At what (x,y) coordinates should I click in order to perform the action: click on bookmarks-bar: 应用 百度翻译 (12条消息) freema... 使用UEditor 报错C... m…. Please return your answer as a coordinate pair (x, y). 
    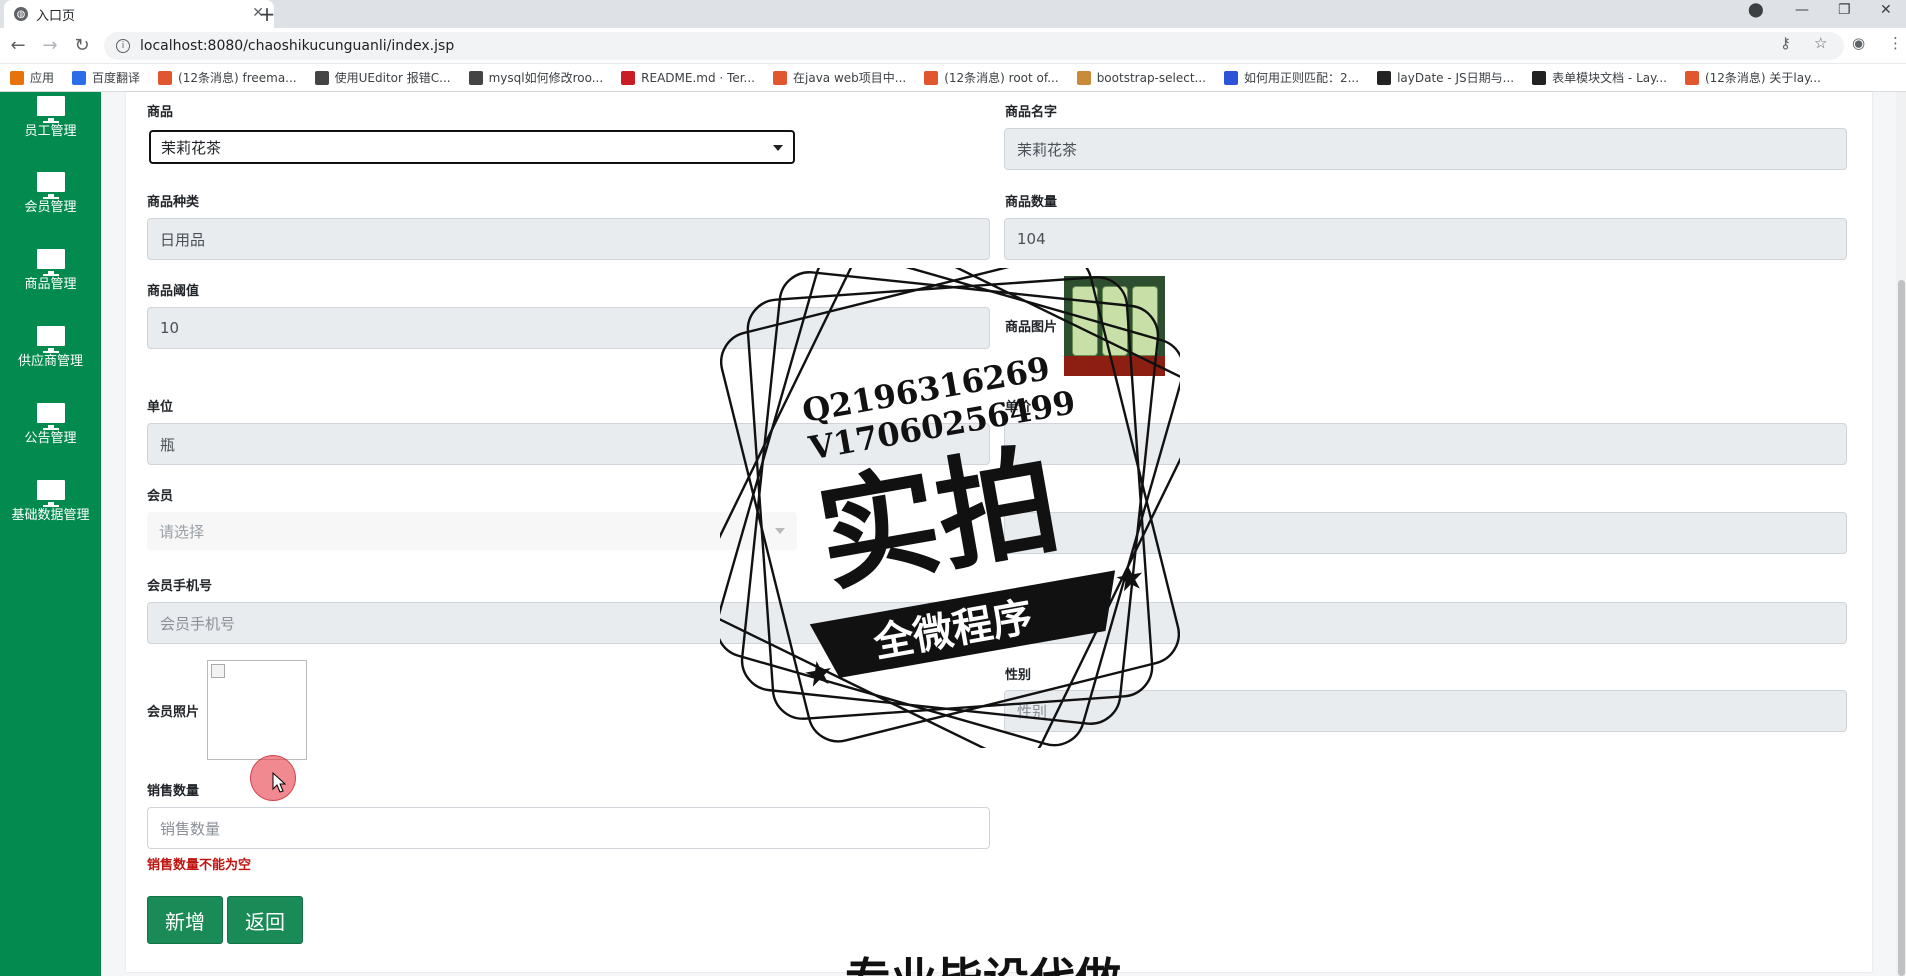
    Looking at the image, I should click on (953, 78).